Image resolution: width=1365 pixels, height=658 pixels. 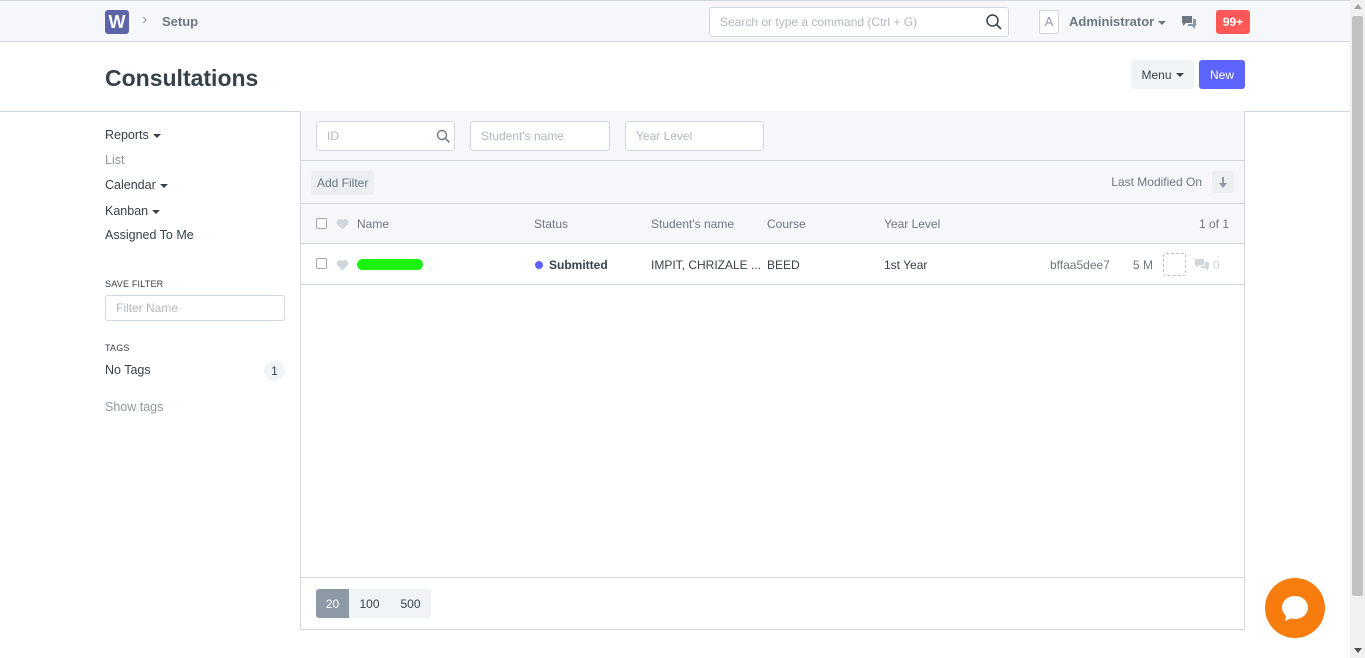 What do you see at coordinates (1233, 22) in the screenshot?
I see `notifications-badge: 99+` at bounding box center [1233, 22].